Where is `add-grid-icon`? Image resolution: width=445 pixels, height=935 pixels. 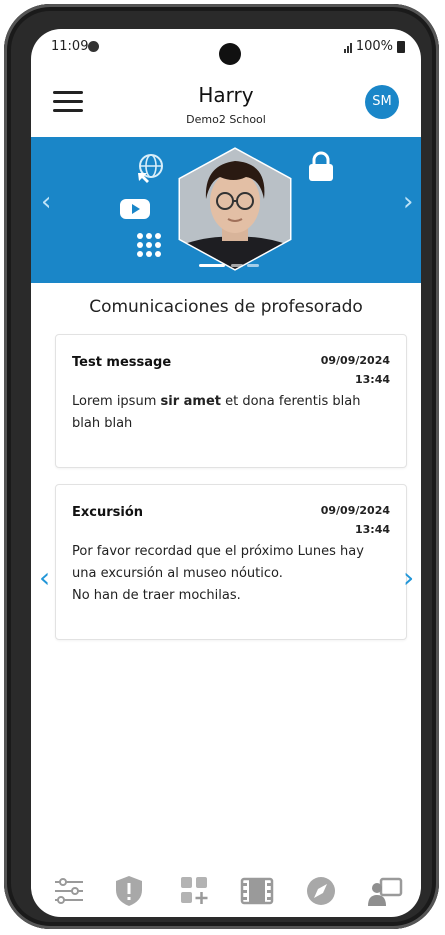
add-grid-icon is located at coordinates (195, 891).